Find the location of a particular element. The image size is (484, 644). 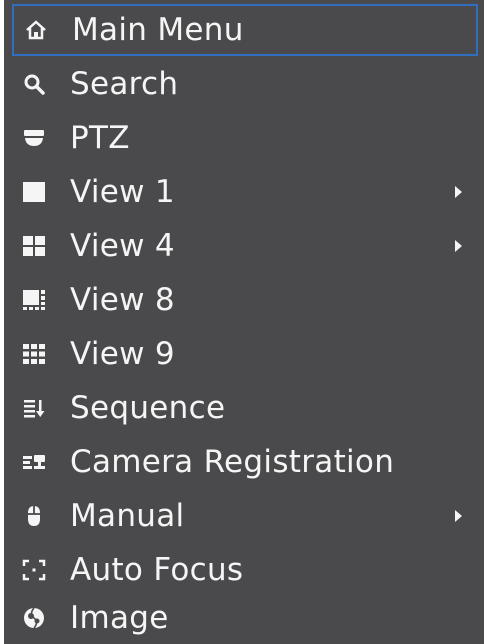

menu-item-view-9: View 9 is located at coordinates (245, 354).